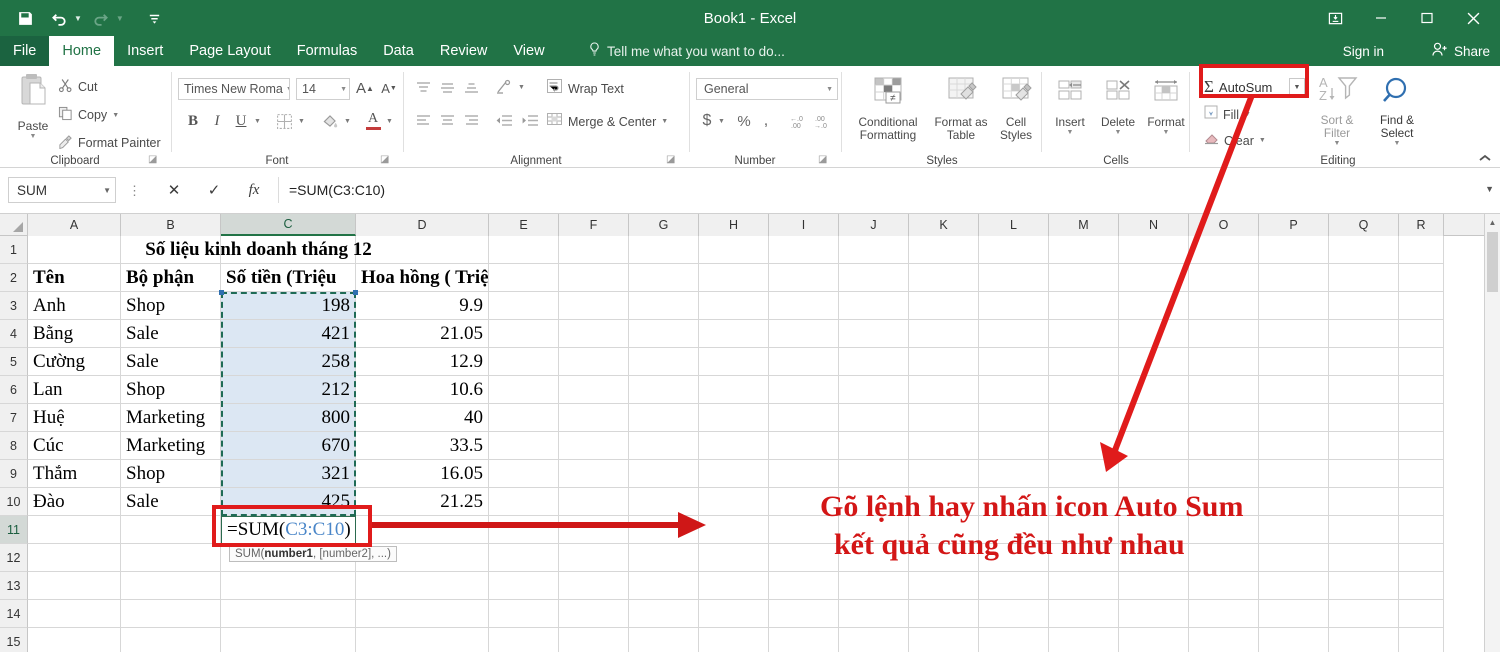 Image resolution: width=1500 pixels, height=652 pixels. I want to click on orientation-dropdown-icon: ▼, so click(521, 87).